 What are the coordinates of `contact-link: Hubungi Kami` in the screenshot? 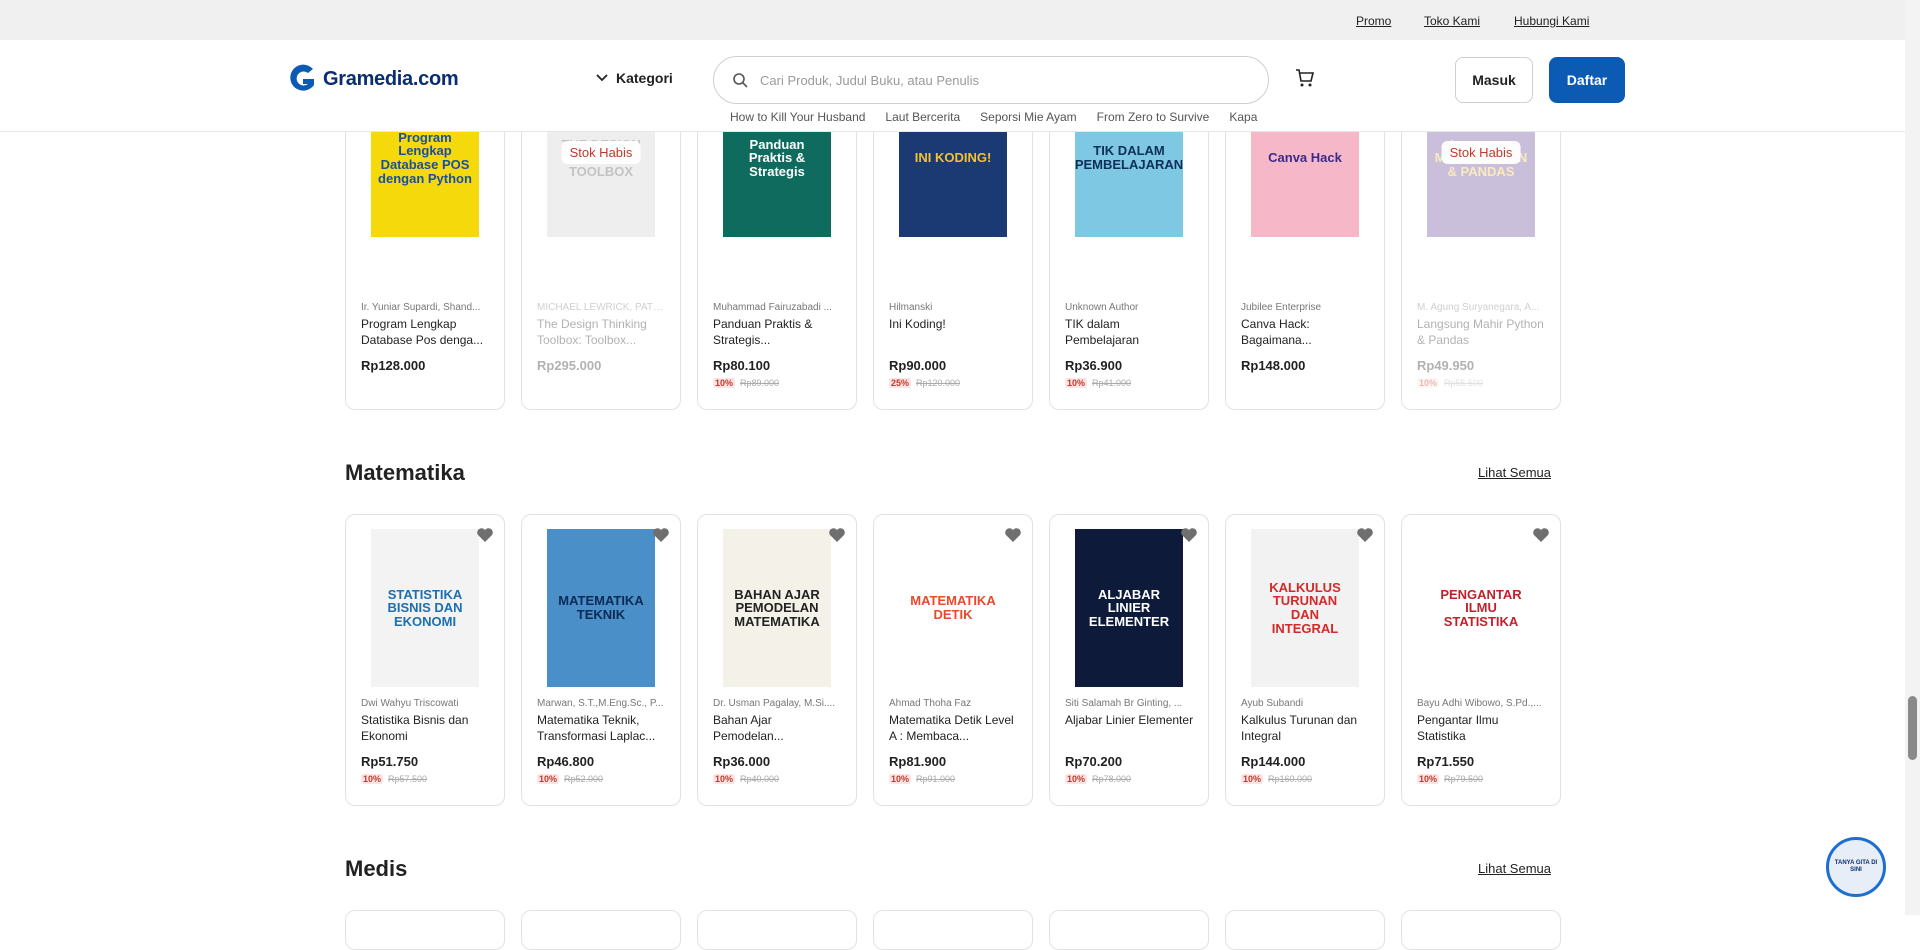 It's located at (1551, 21).